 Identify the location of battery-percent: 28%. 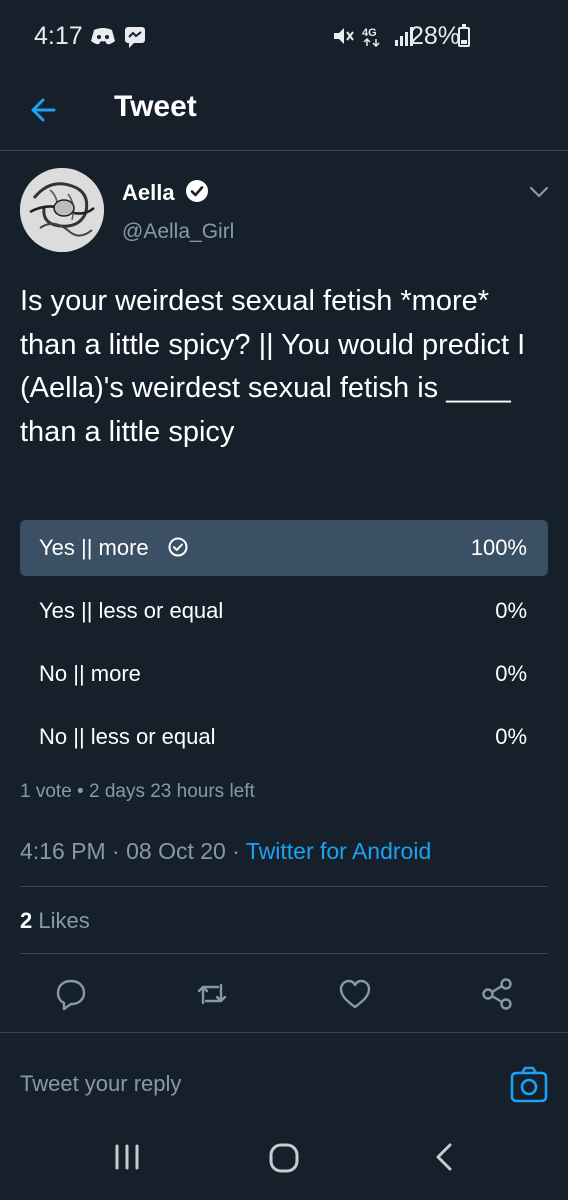
(435, 36).